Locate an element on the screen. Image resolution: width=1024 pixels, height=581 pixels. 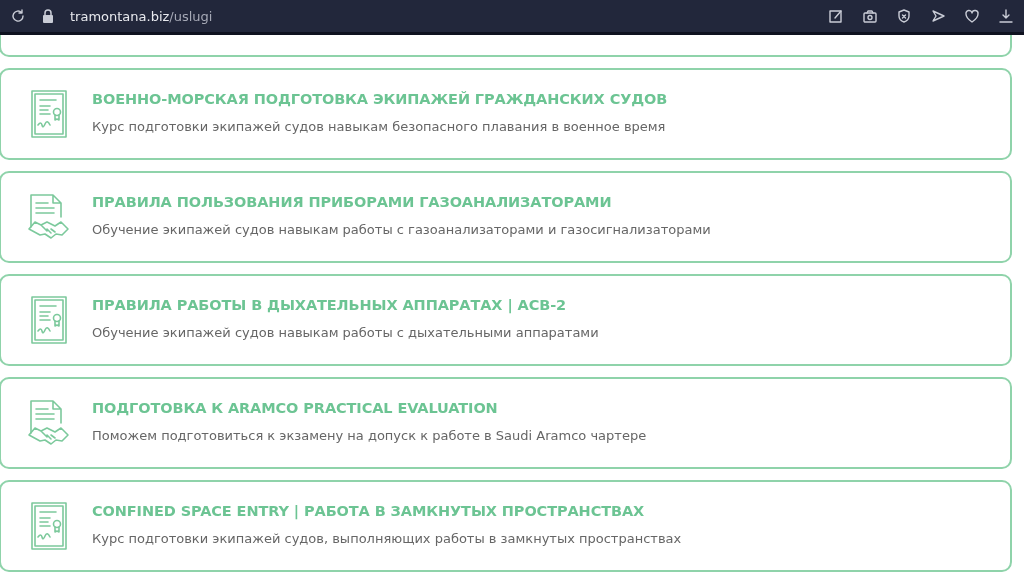
service-description: Курс подготовки экипажей судов навыкам безопасного плавания в военное время is located at coordinates (379, 126).